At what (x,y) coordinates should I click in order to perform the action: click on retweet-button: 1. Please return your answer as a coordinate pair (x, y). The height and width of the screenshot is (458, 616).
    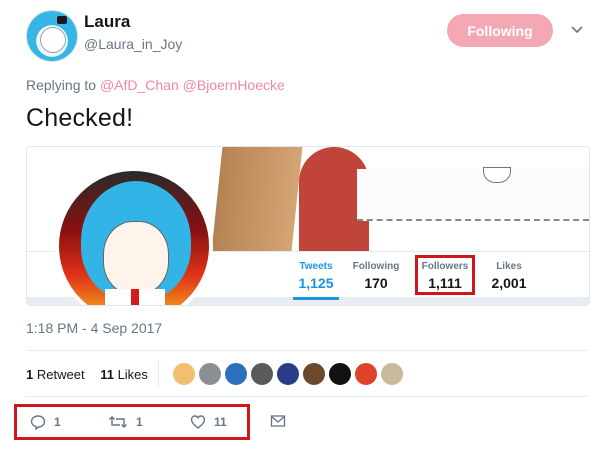
    Looking at the image, I should click on (125, 422).